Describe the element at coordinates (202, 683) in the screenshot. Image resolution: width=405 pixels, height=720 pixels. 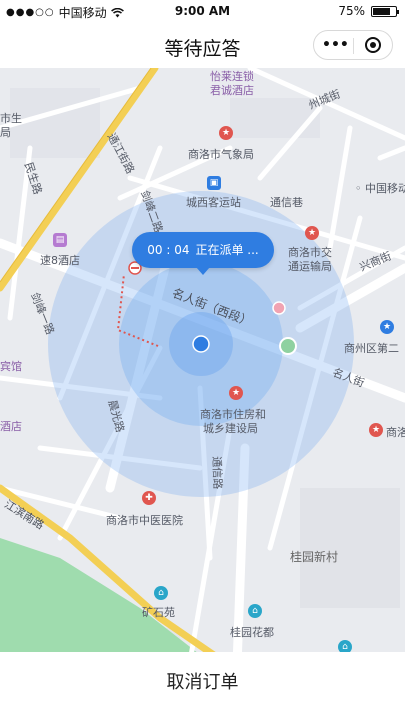
I see `cancel-order-button: 取消订单` at that location.